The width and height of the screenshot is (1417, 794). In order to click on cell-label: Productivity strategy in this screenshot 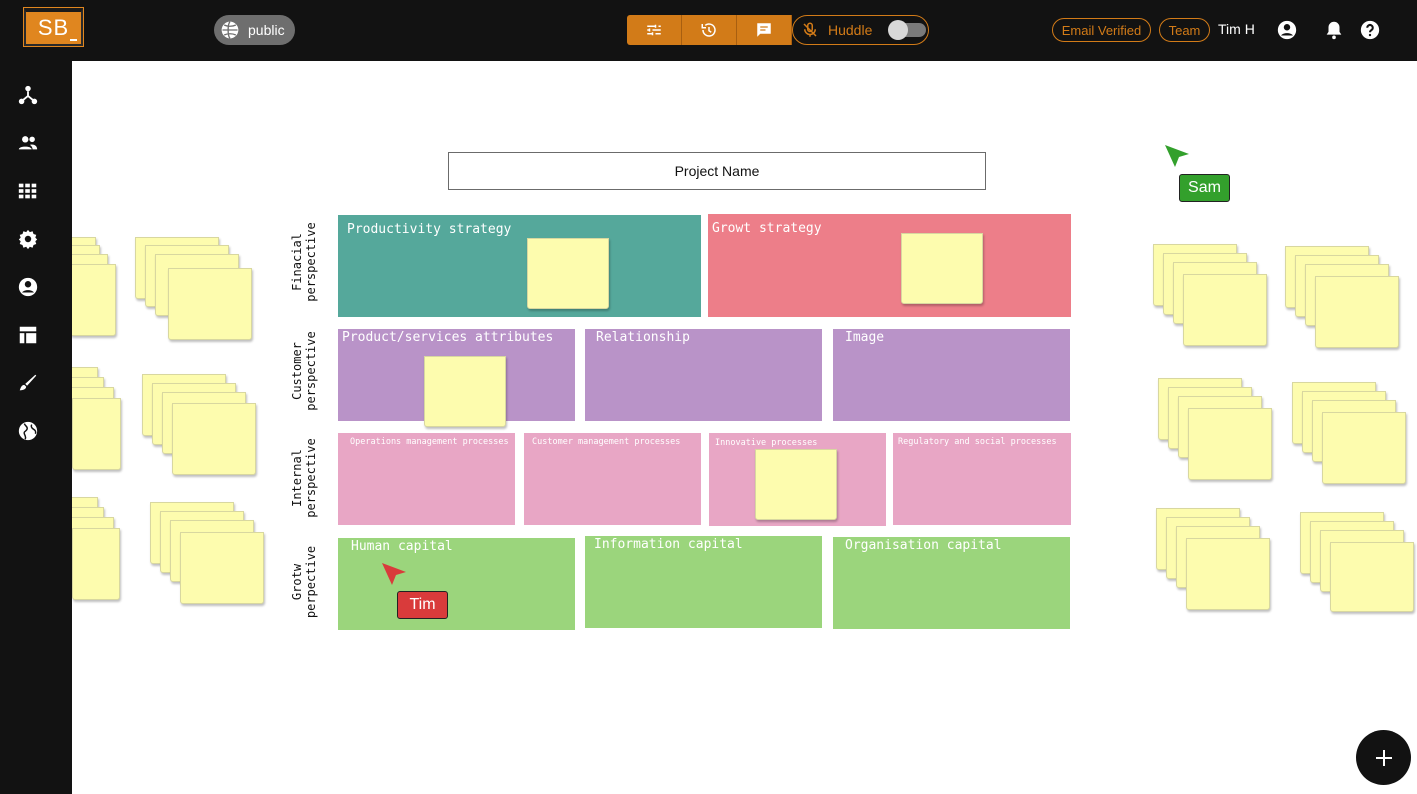, I will do `click(429, 229)`.